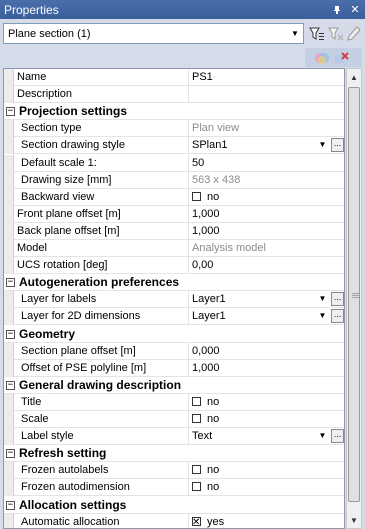 The width and height of the screenshot is (365, 529). Describe the element at coordinates (174, 402) in the screenshot. I see `property-row: Title no` at that location.